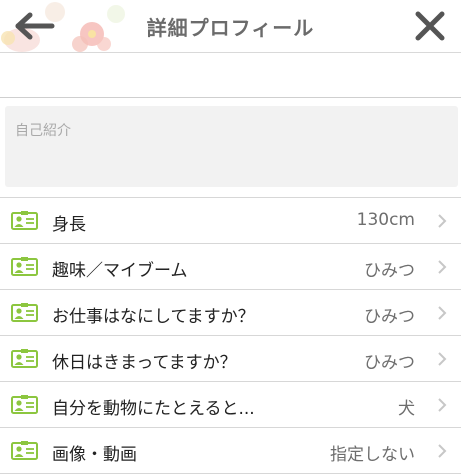  What do you see at coordinates (120, 271) in the screenshot?
I see `row-label: 趣味／マイブーム` at bounding box center [120, 271].